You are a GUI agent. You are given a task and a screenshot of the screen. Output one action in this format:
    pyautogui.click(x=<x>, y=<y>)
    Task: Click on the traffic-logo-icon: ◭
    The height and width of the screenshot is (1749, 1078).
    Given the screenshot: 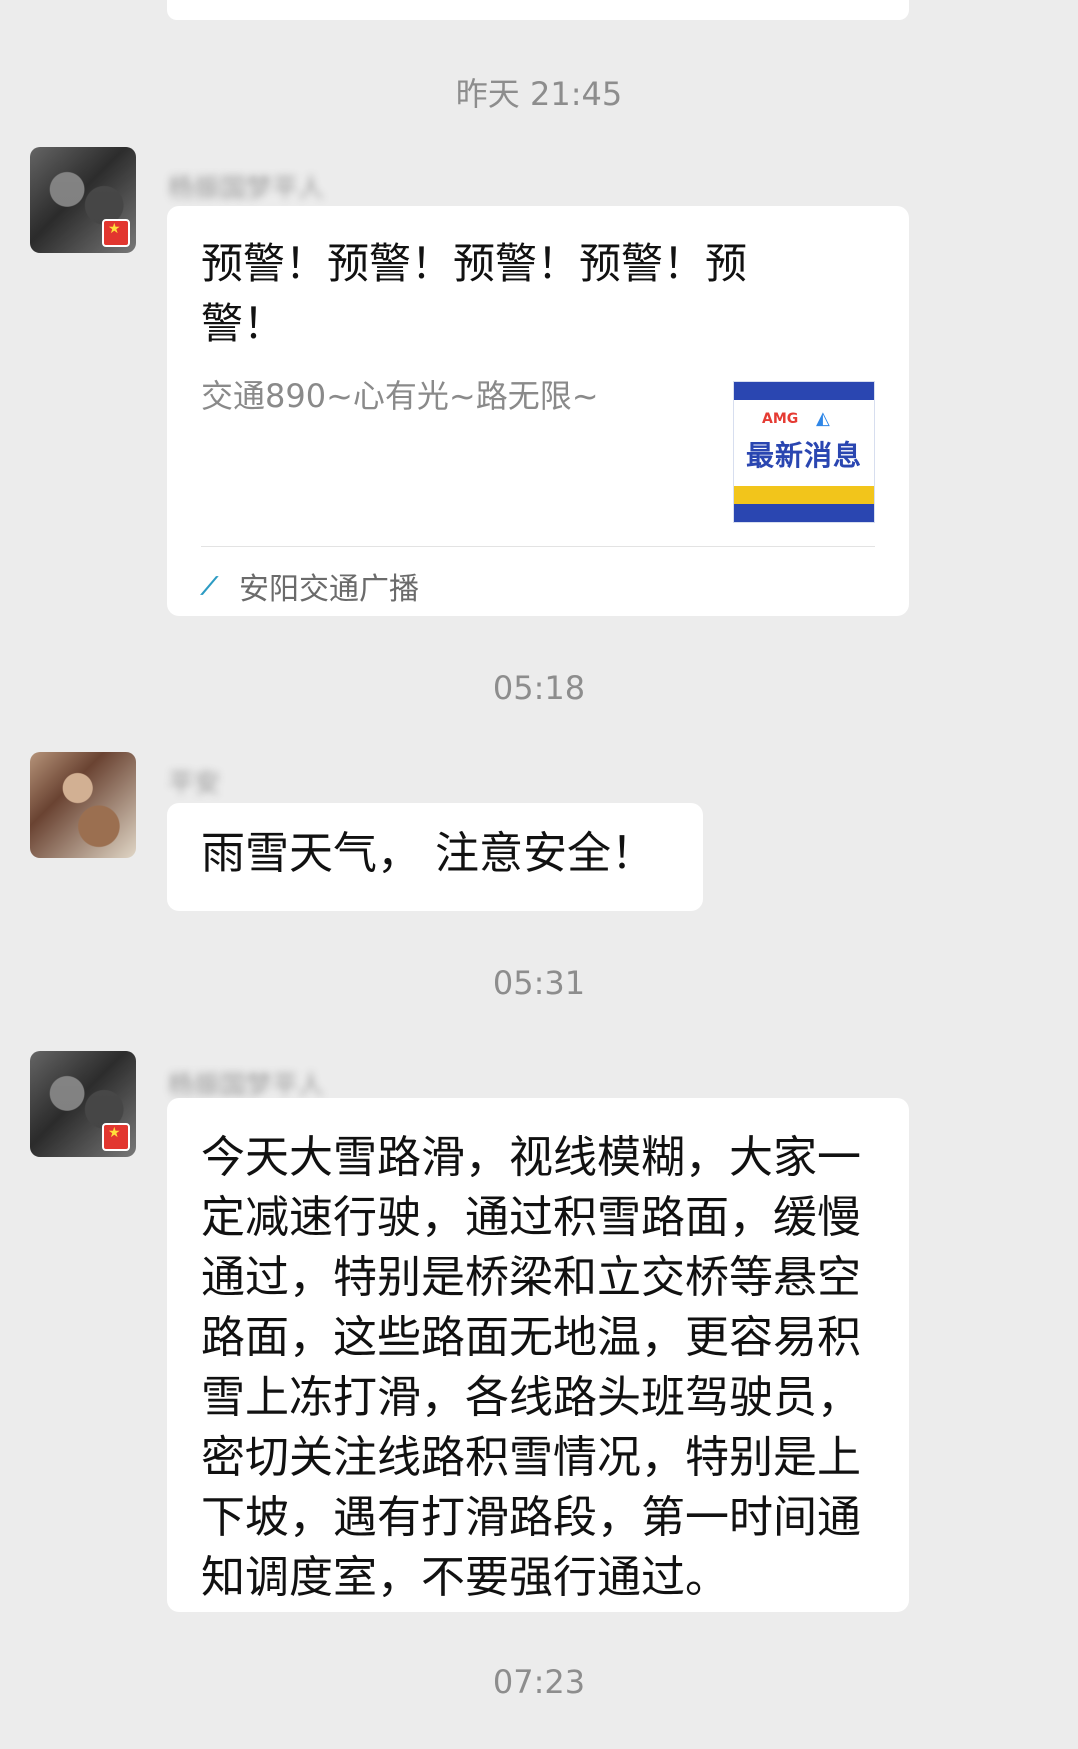 What is the action you would take?
    pyautogui.click(x=823, y=418)
    